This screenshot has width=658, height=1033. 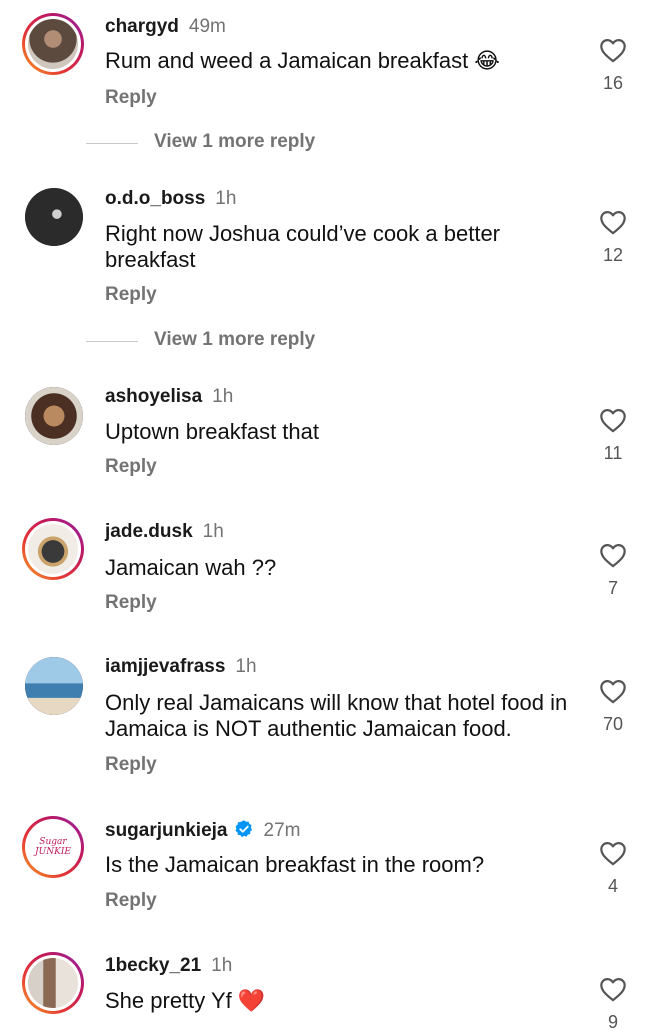 I want to click on comment-time: 49m, so click(x=207, y=26).